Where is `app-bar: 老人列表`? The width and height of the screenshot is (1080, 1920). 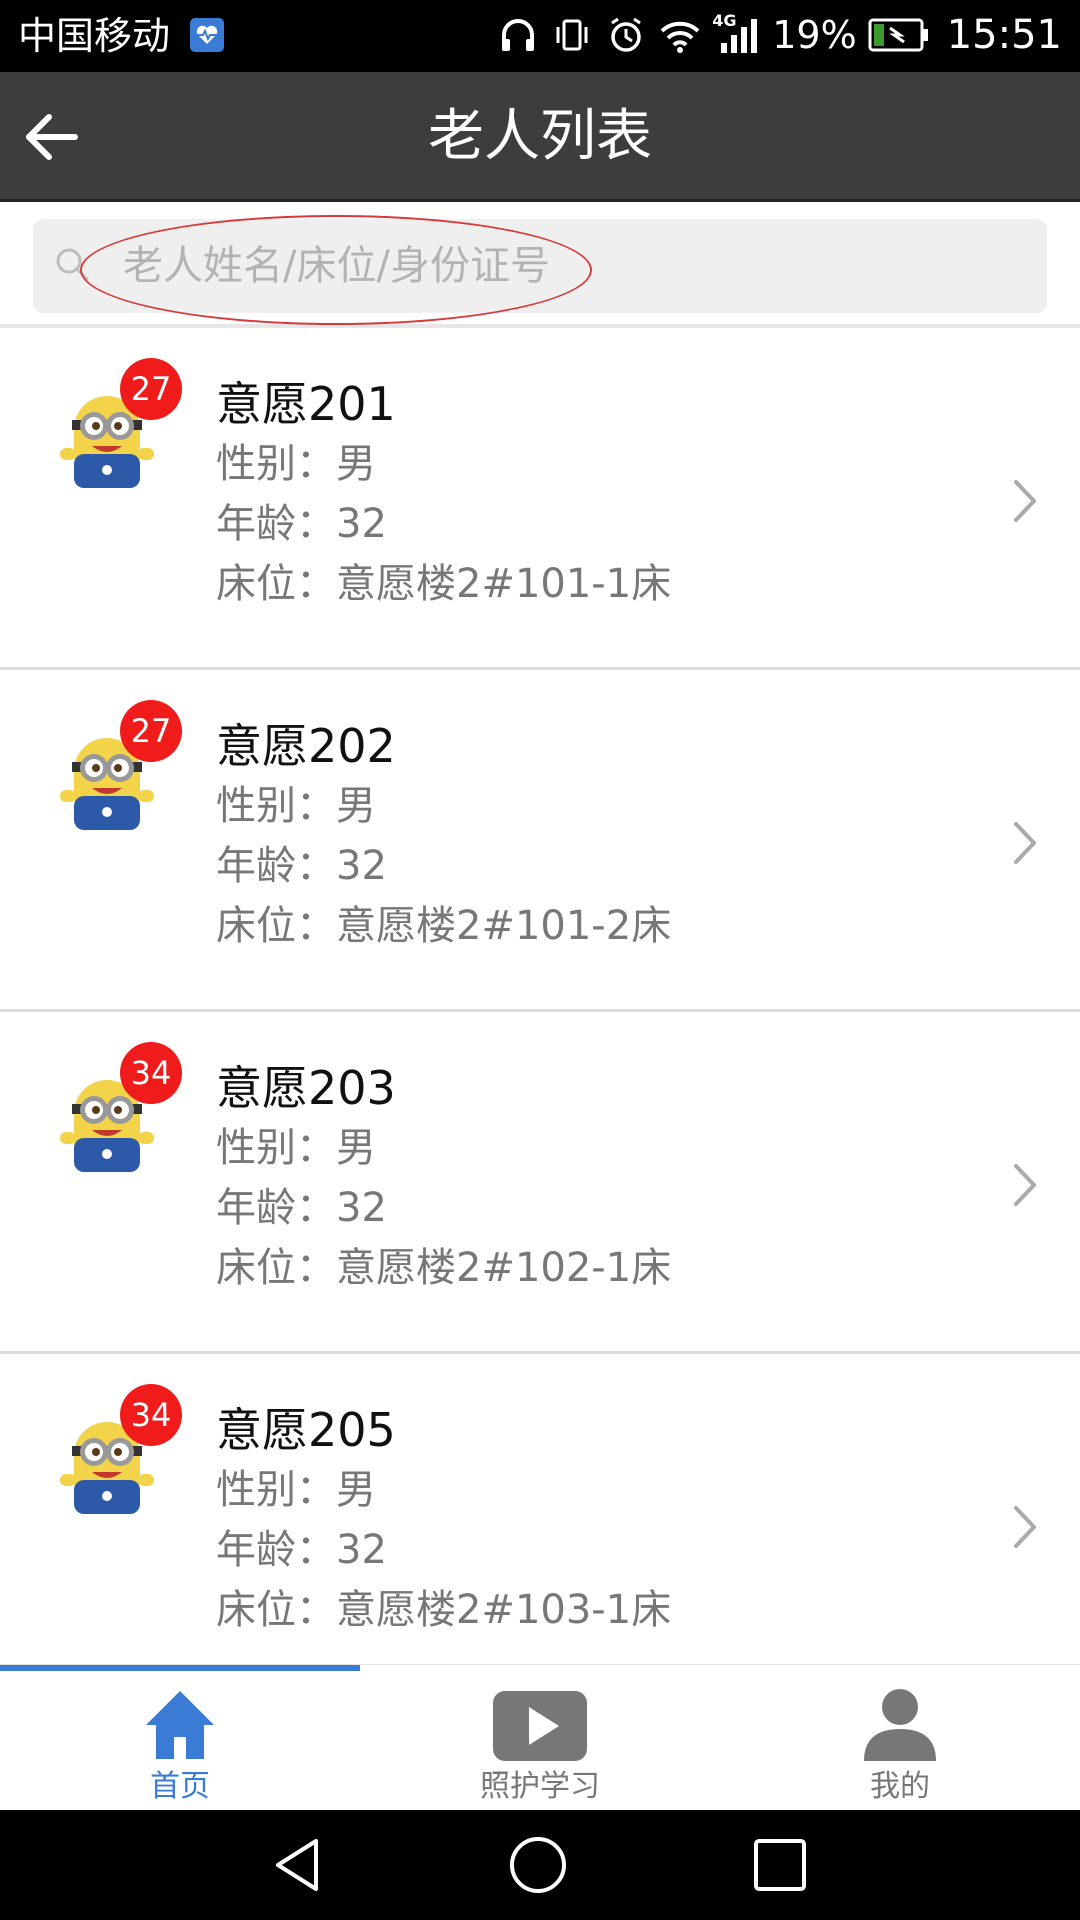 app-bar: 老人列表 is located at coordinates (540, 137).